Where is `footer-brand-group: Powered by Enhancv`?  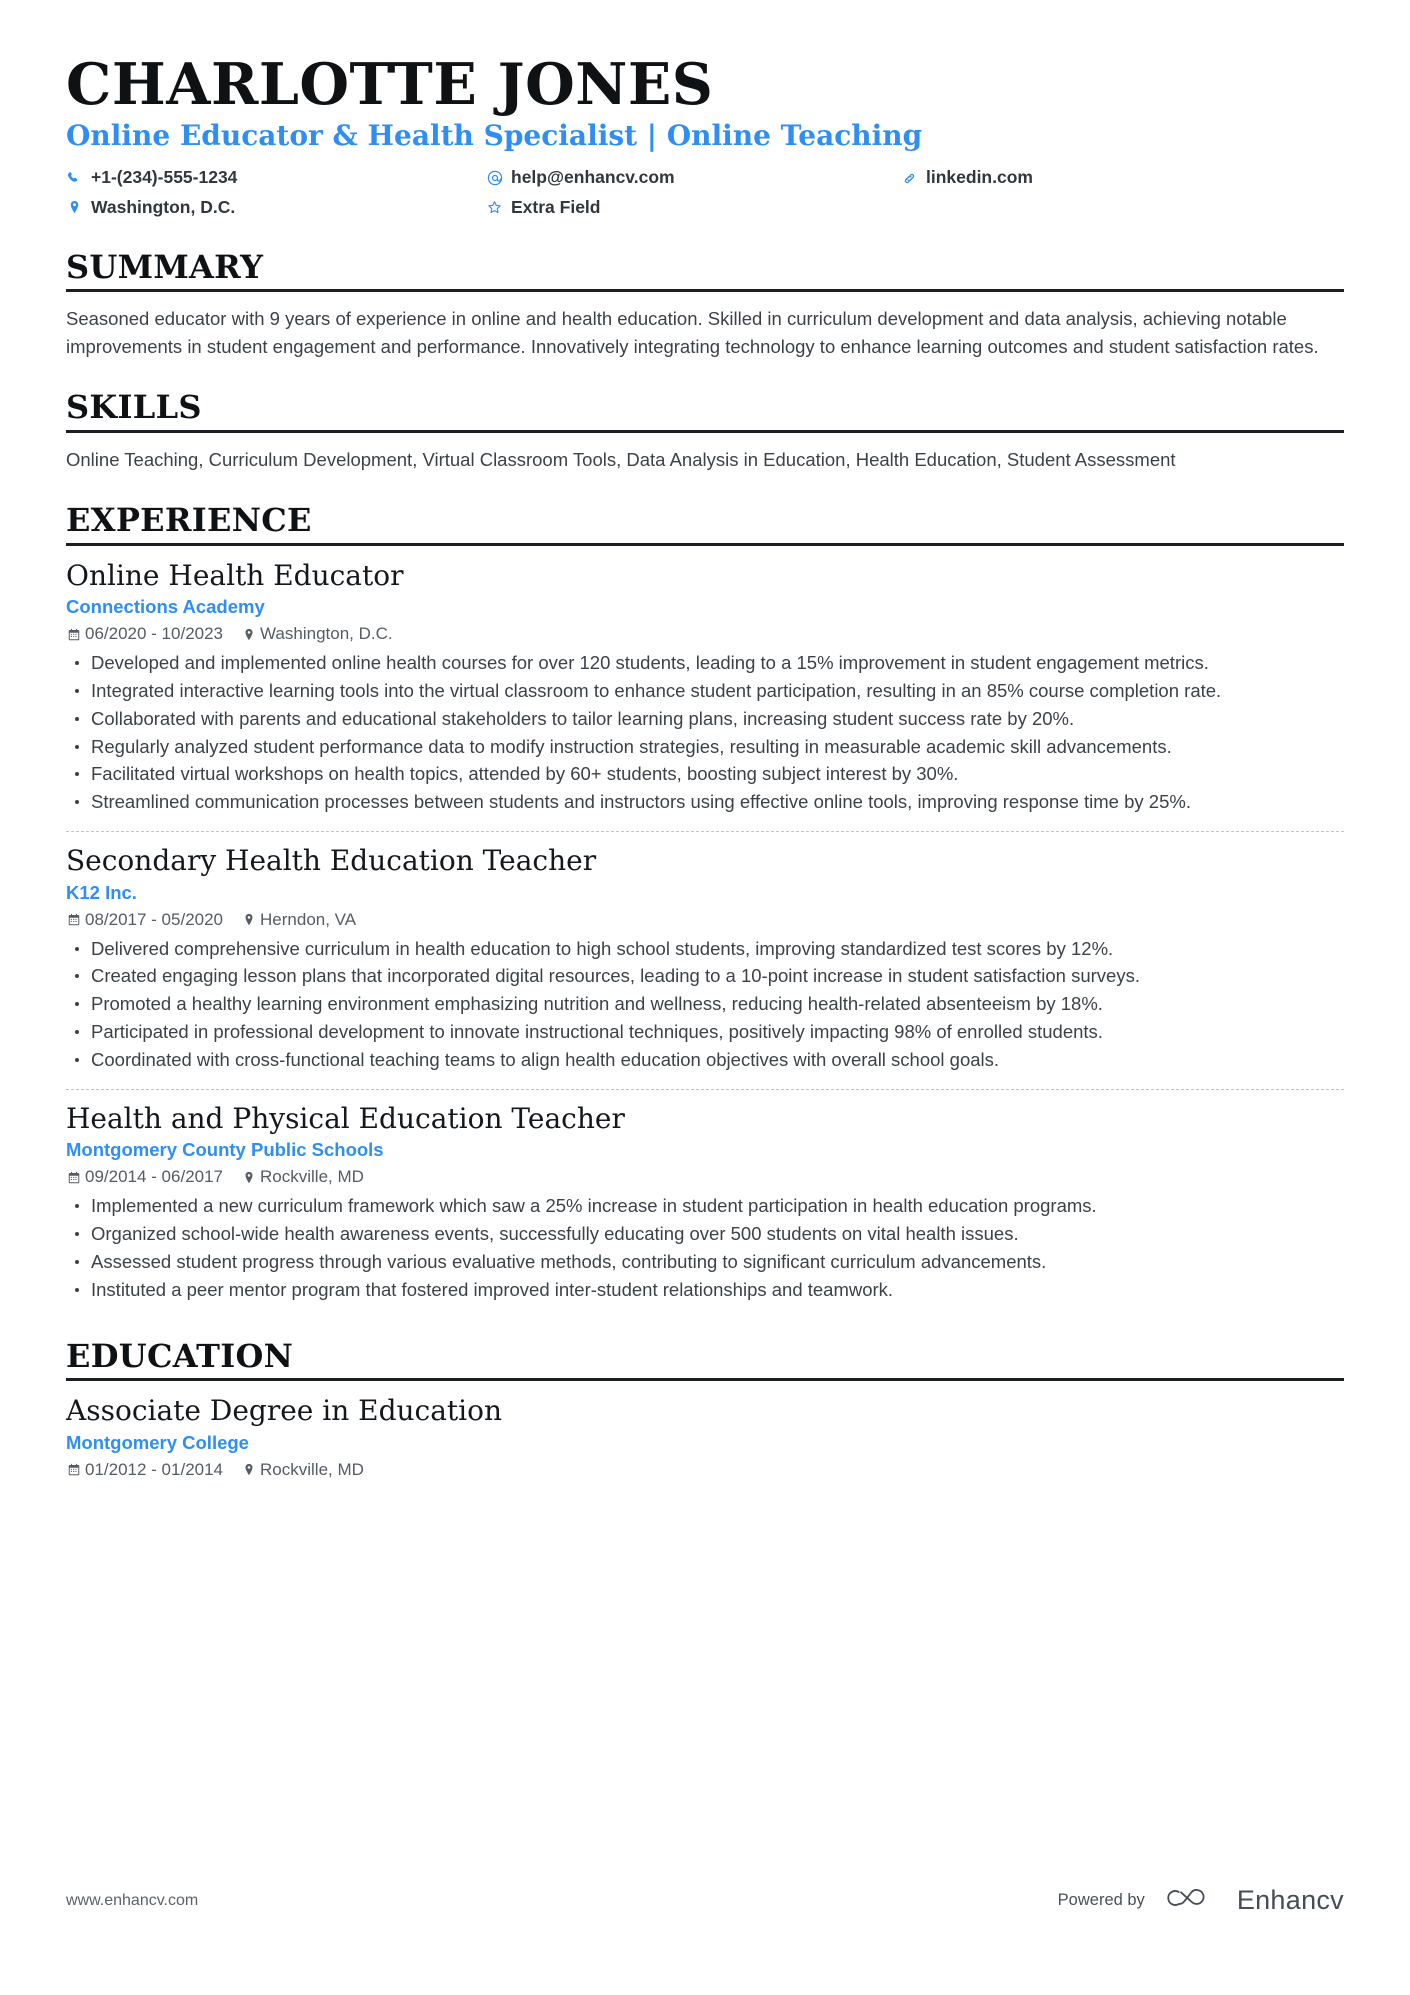
footer-brand-group: Powered by Enhancv is located at coordinates (1201, 1900).